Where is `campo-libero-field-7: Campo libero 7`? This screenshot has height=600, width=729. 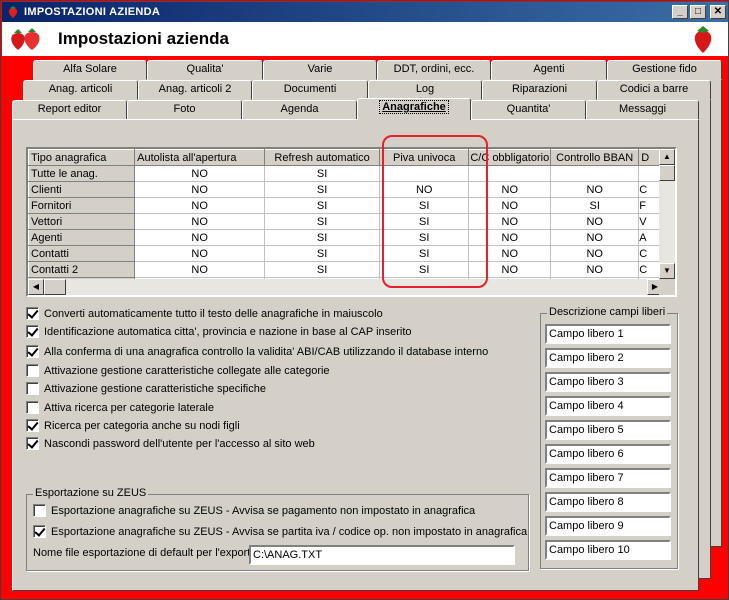
campo-libero-field-7: Campo libero 7 is located at coordinates (608, 478).